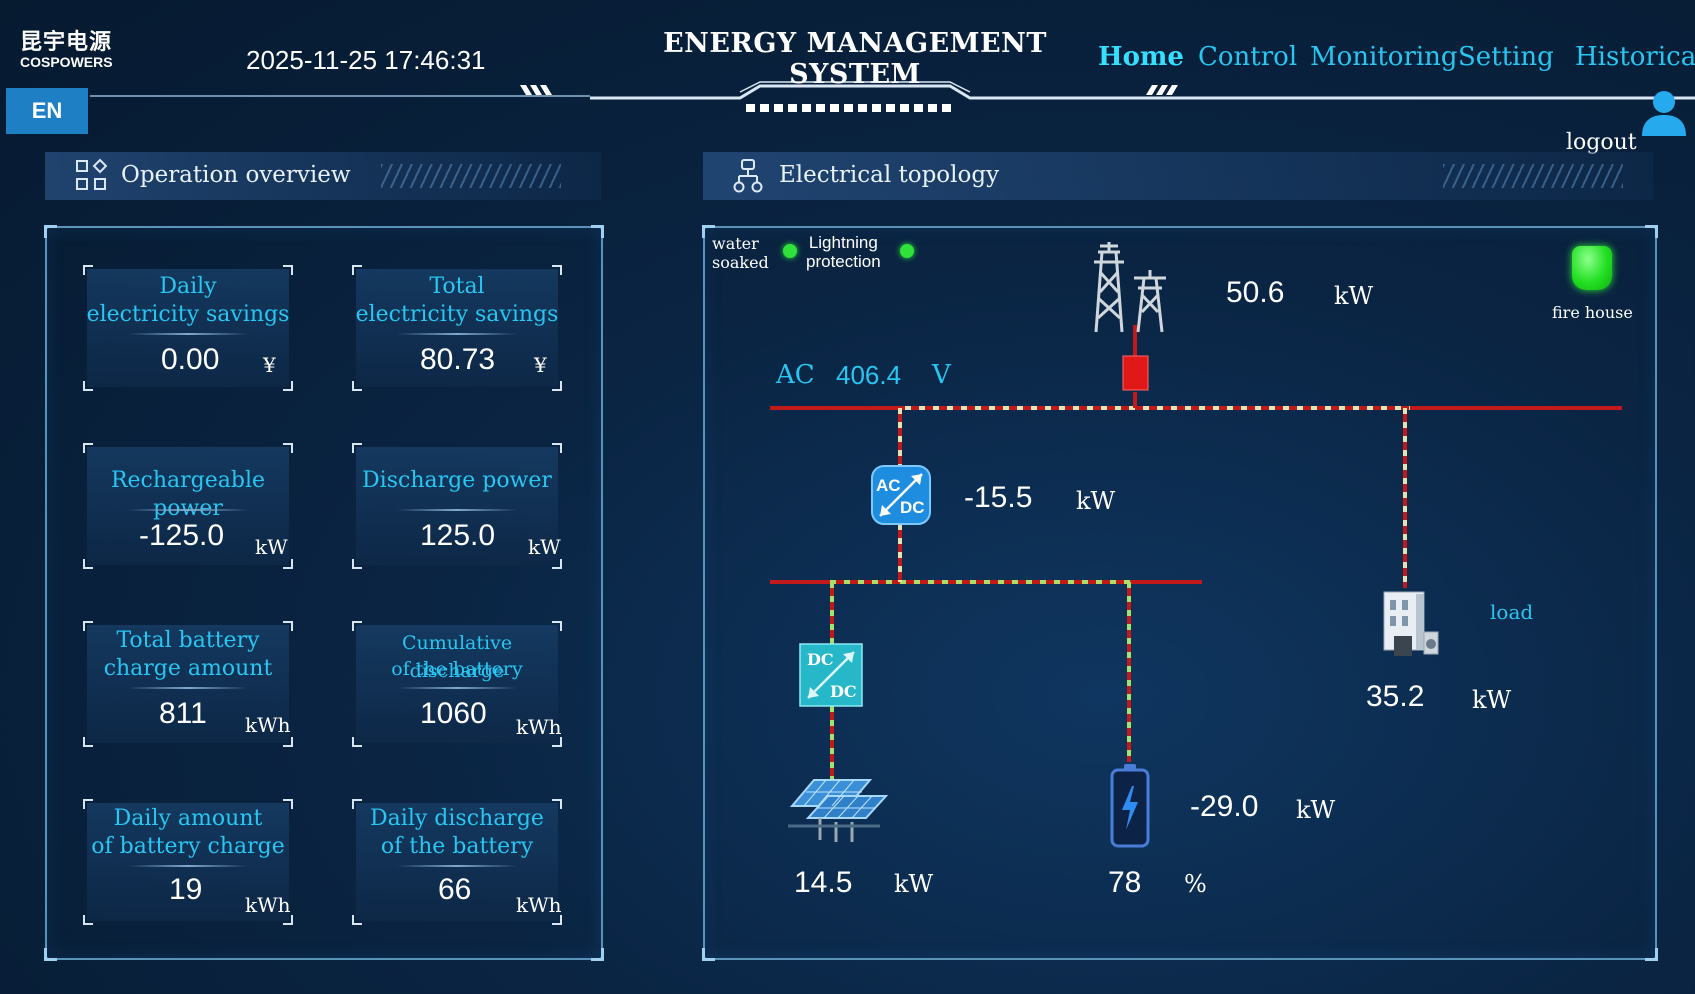  Describe the element at coordinates (1411, 623) in the screenshot. I see `load-building-icon` at that location.